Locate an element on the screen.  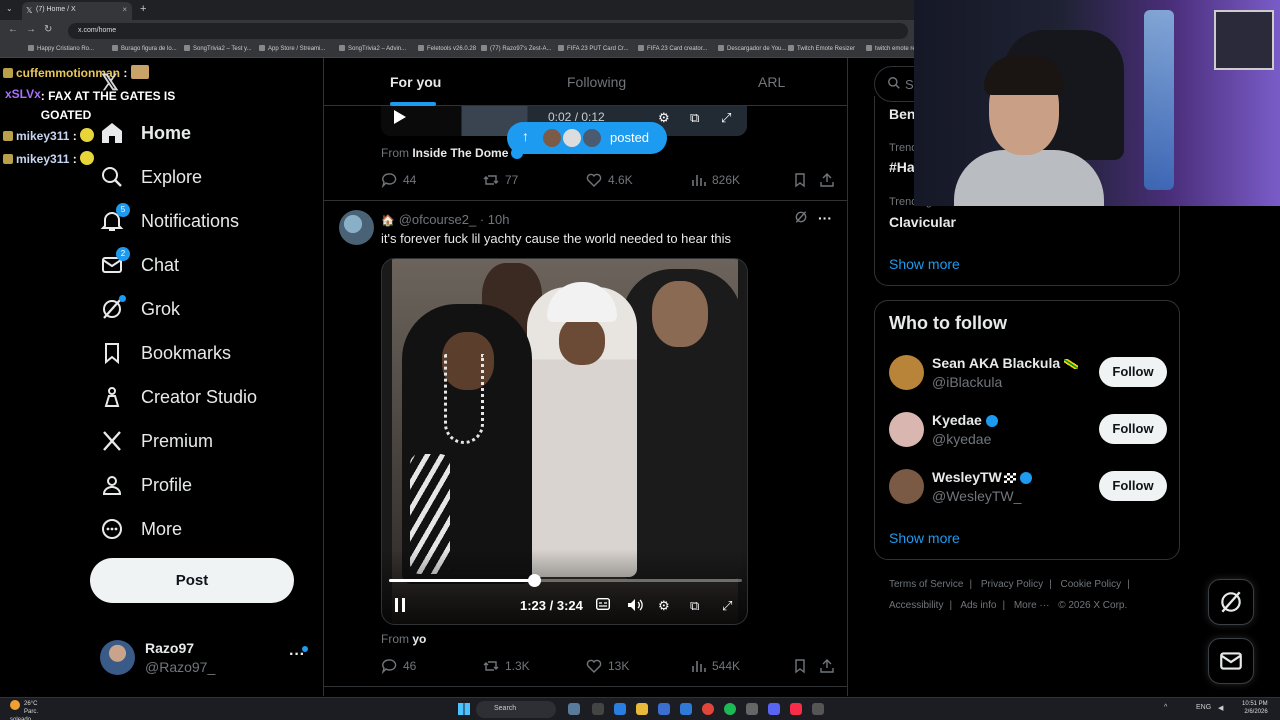
suggested-user: WesleyTW @WesleyTW_ Follow is located at coordinates (1029, 487).